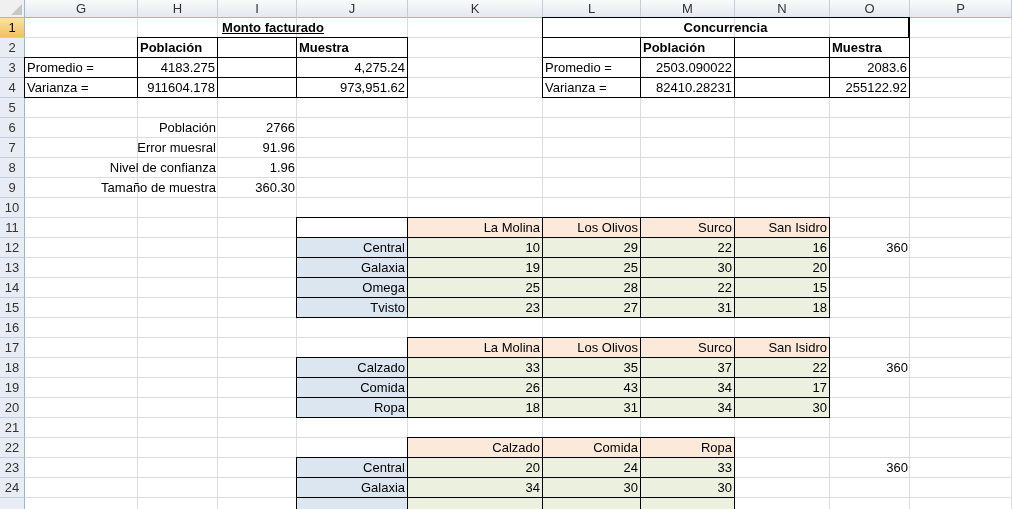 The image size is (1012, 509). I want to click on table-cell: 360.30, so click(257, 188).